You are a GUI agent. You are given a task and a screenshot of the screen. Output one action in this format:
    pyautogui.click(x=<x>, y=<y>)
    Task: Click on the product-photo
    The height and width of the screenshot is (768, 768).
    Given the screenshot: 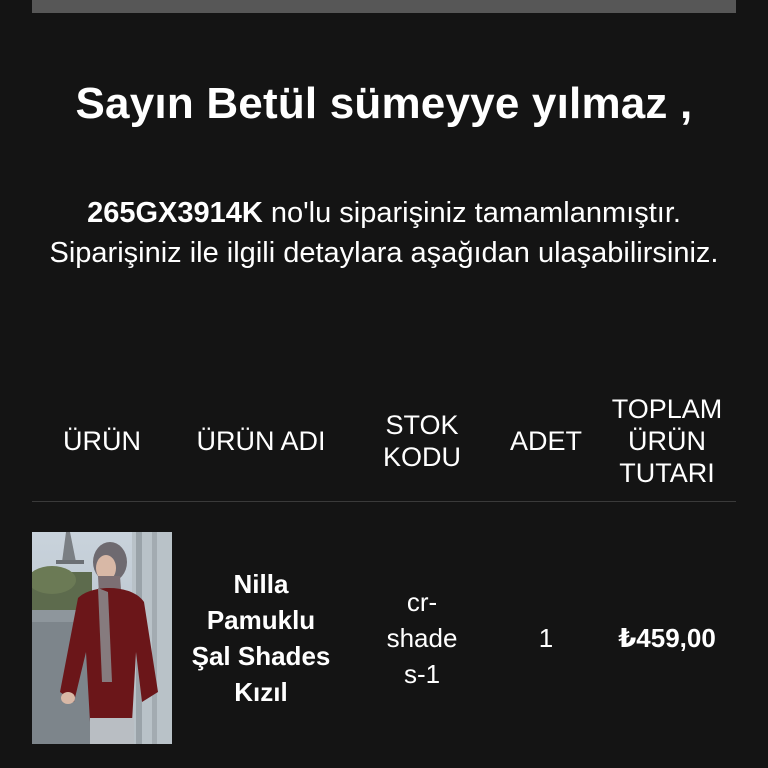 What is the action you would take?
    pyautogui.click(x=102, y=638)
    